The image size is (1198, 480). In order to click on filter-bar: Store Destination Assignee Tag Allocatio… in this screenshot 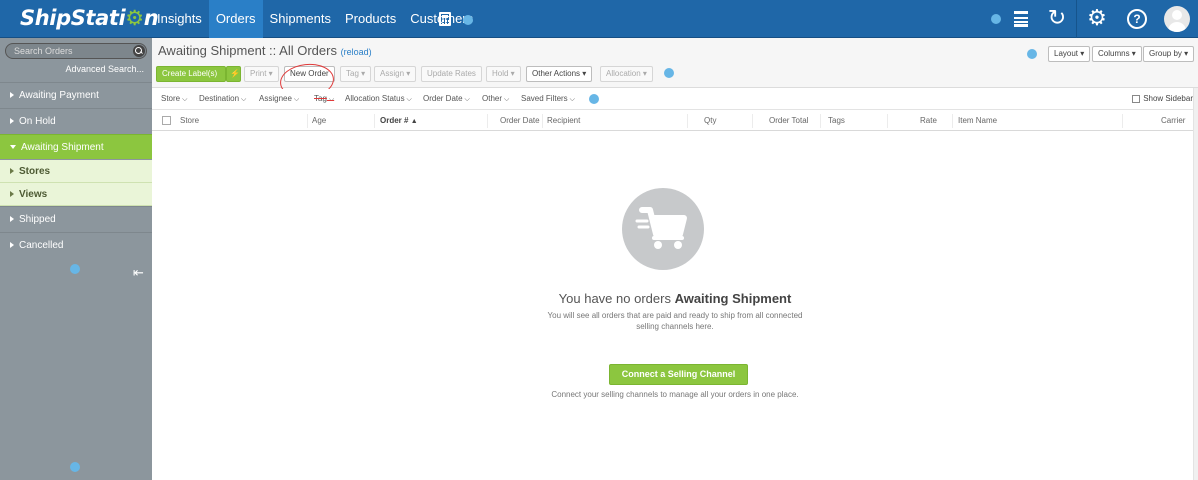, I will do `click(675, 99)`.